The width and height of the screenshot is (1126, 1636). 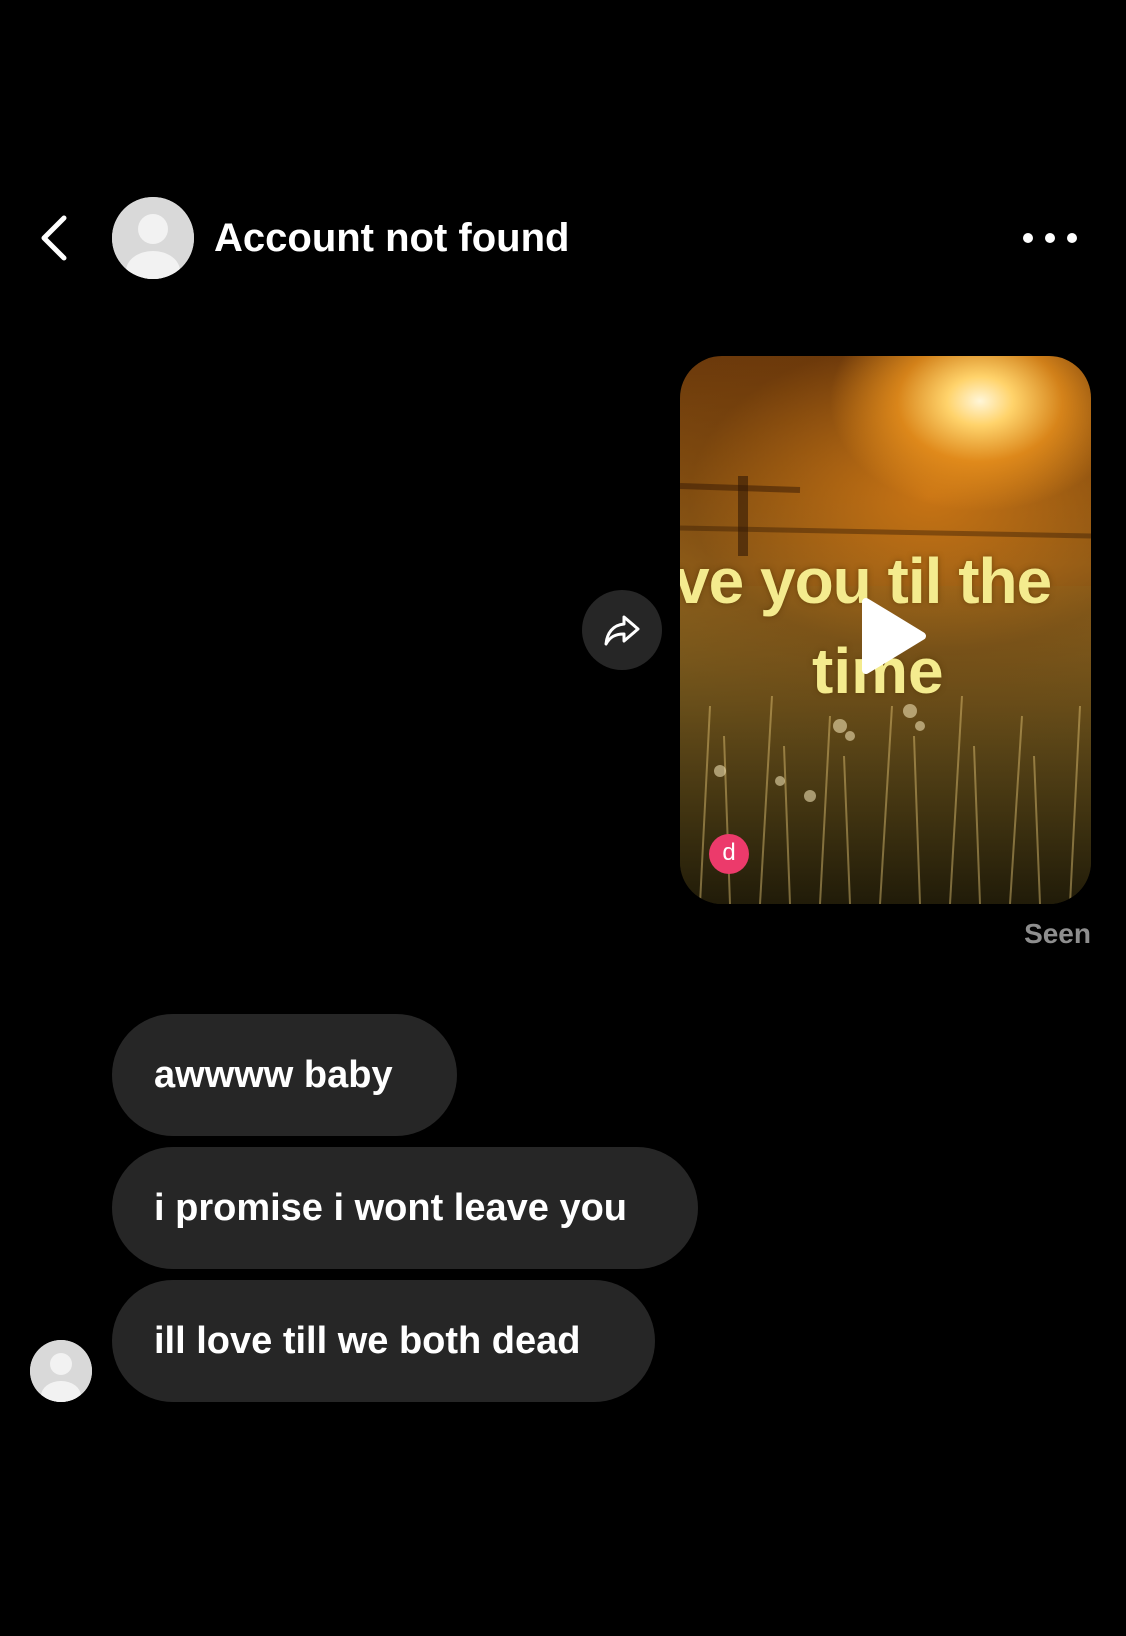 I want to click on share-icon, so click(x=622, y=630).